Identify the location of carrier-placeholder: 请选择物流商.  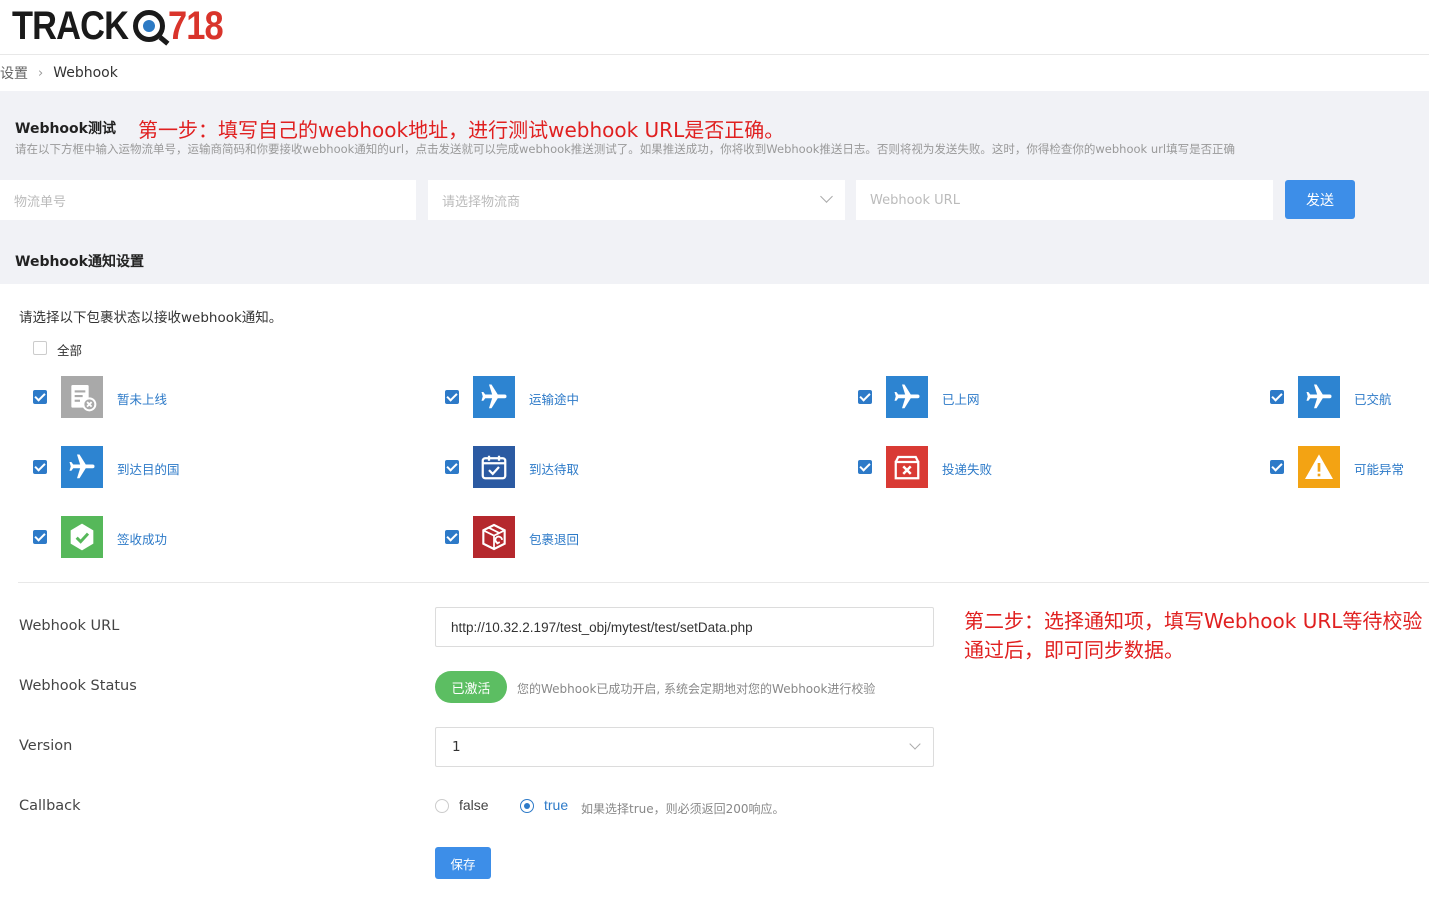
(481, 202).